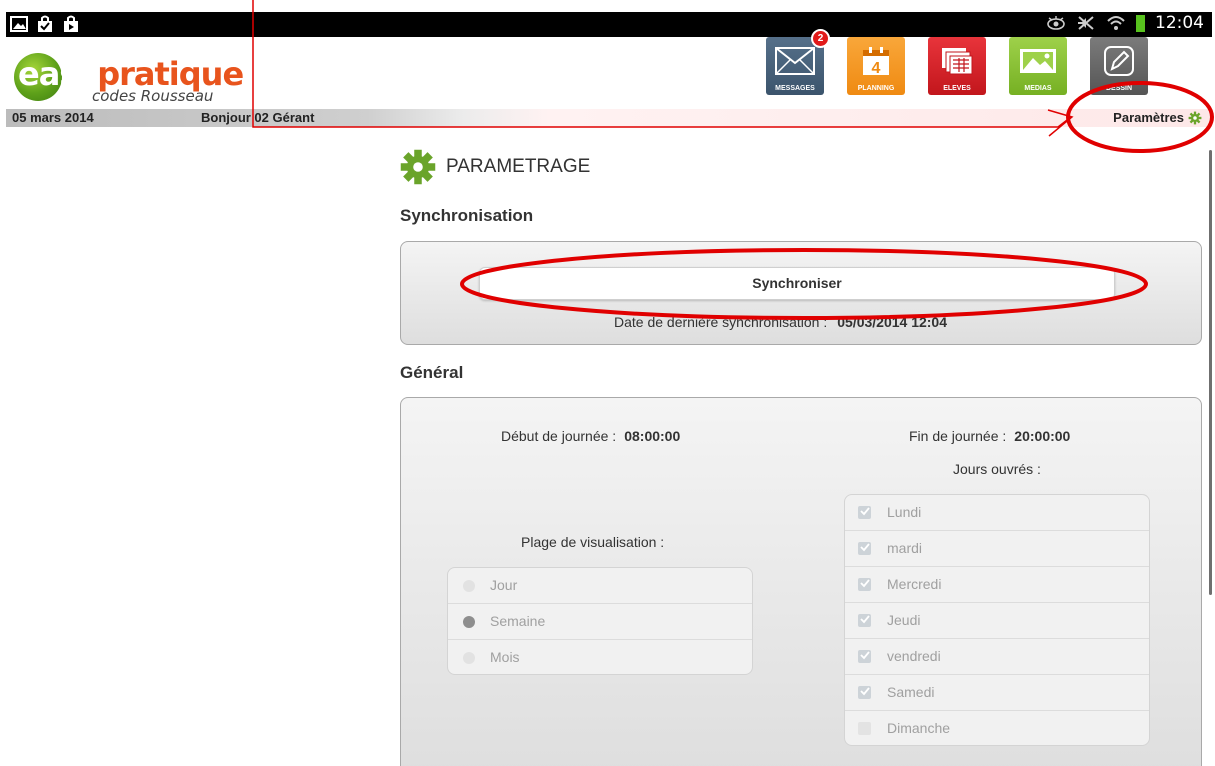 The height and width of the screenshot is (766, 1215). I want to click on radio-option-semaine: Semaine, so click(600, 622).